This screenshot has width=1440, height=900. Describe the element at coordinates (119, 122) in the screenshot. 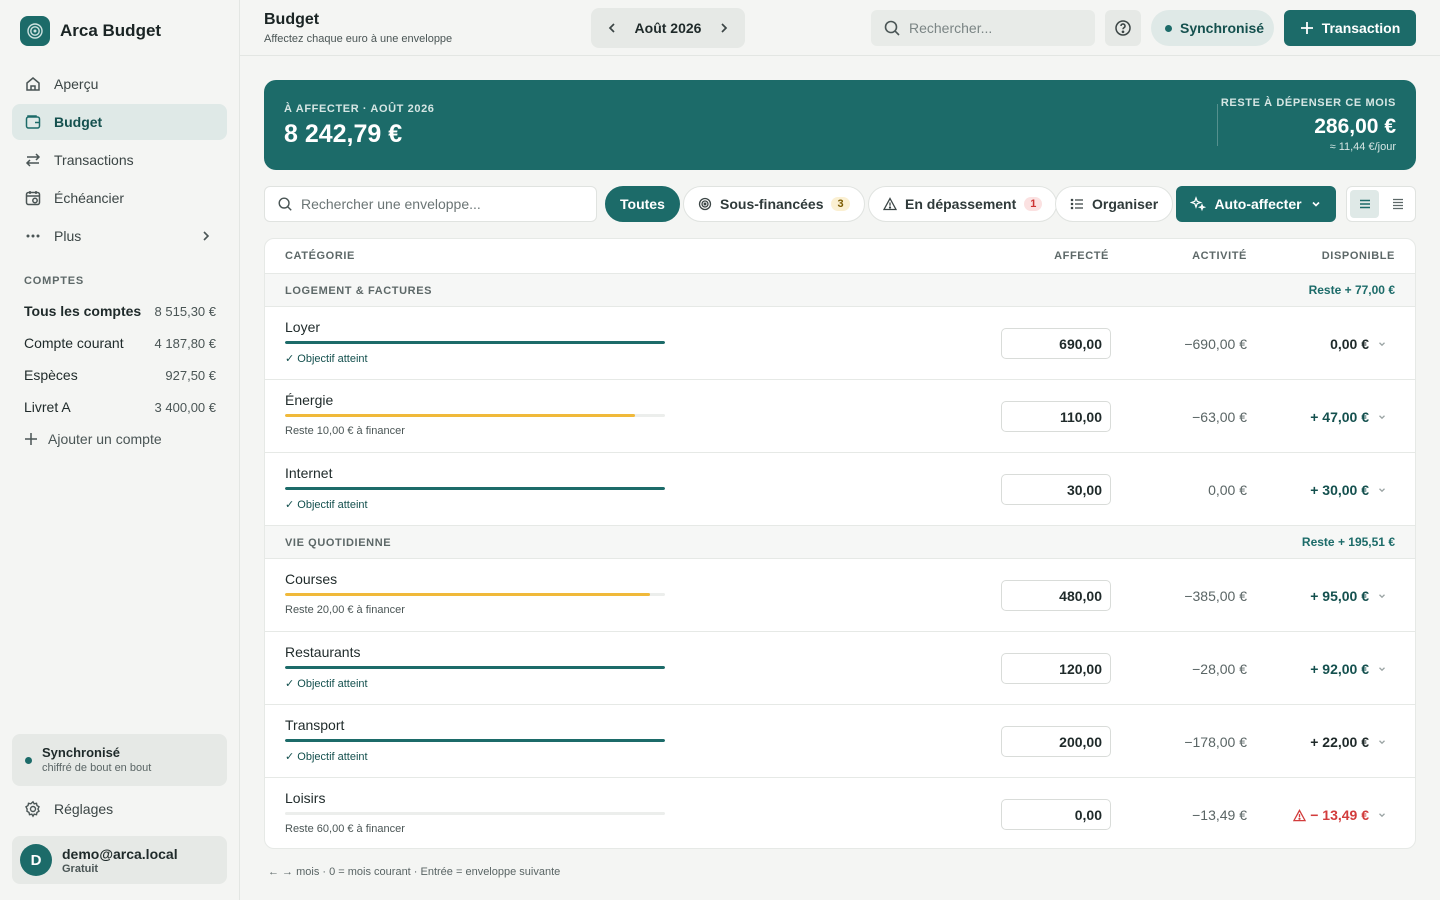

I see `nav-item-budget: Budget` at that location.